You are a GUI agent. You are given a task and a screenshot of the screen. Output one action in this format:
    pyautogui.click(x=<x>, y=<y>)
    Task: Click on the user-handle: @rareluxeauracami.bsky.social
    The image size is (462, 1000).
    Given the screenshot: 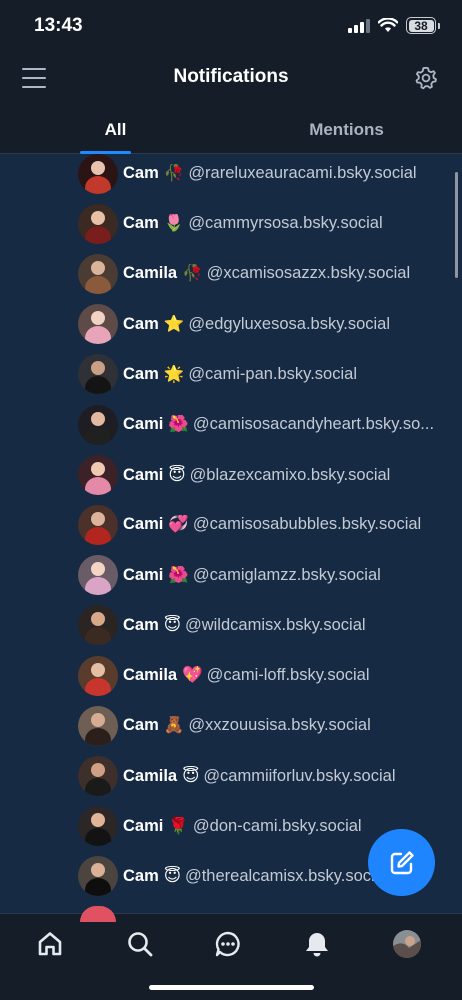 What is the action you would take?
    pyautogui.click(x=302, y=173)
    